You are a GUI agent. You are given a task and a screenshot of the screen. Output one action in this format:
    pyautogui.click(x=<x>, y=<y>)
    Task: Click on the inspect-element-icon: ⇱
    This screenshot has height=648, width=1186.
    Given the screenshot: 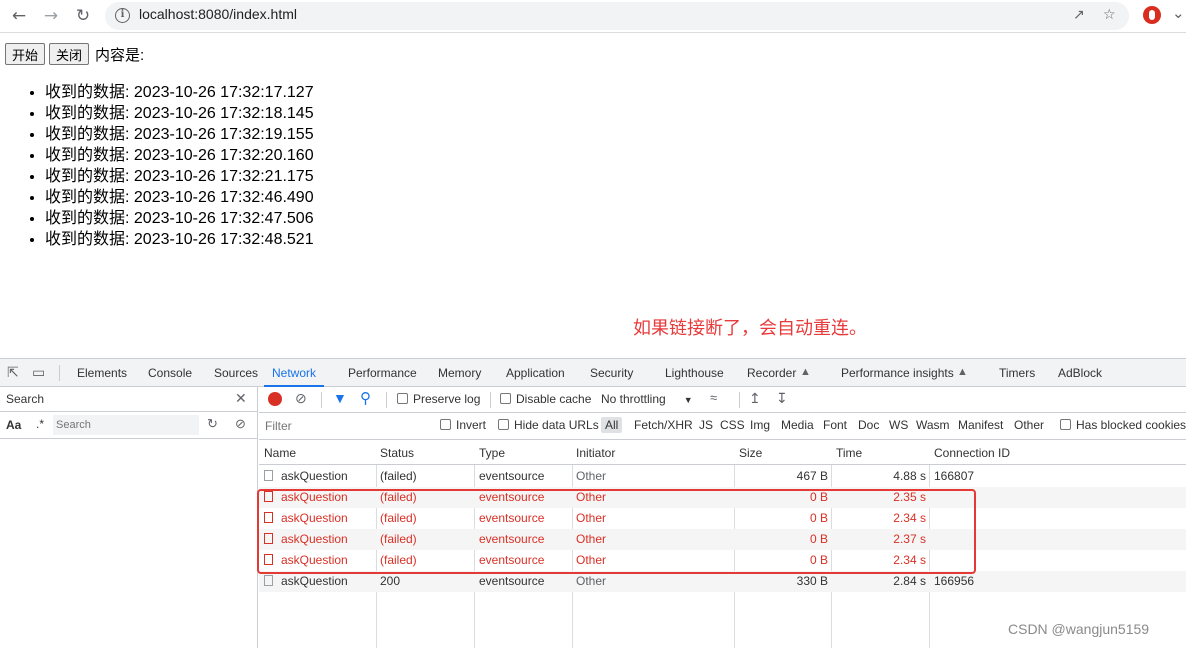 What is the action you would take?
    pyautogui.click(x=13, y=372)
    